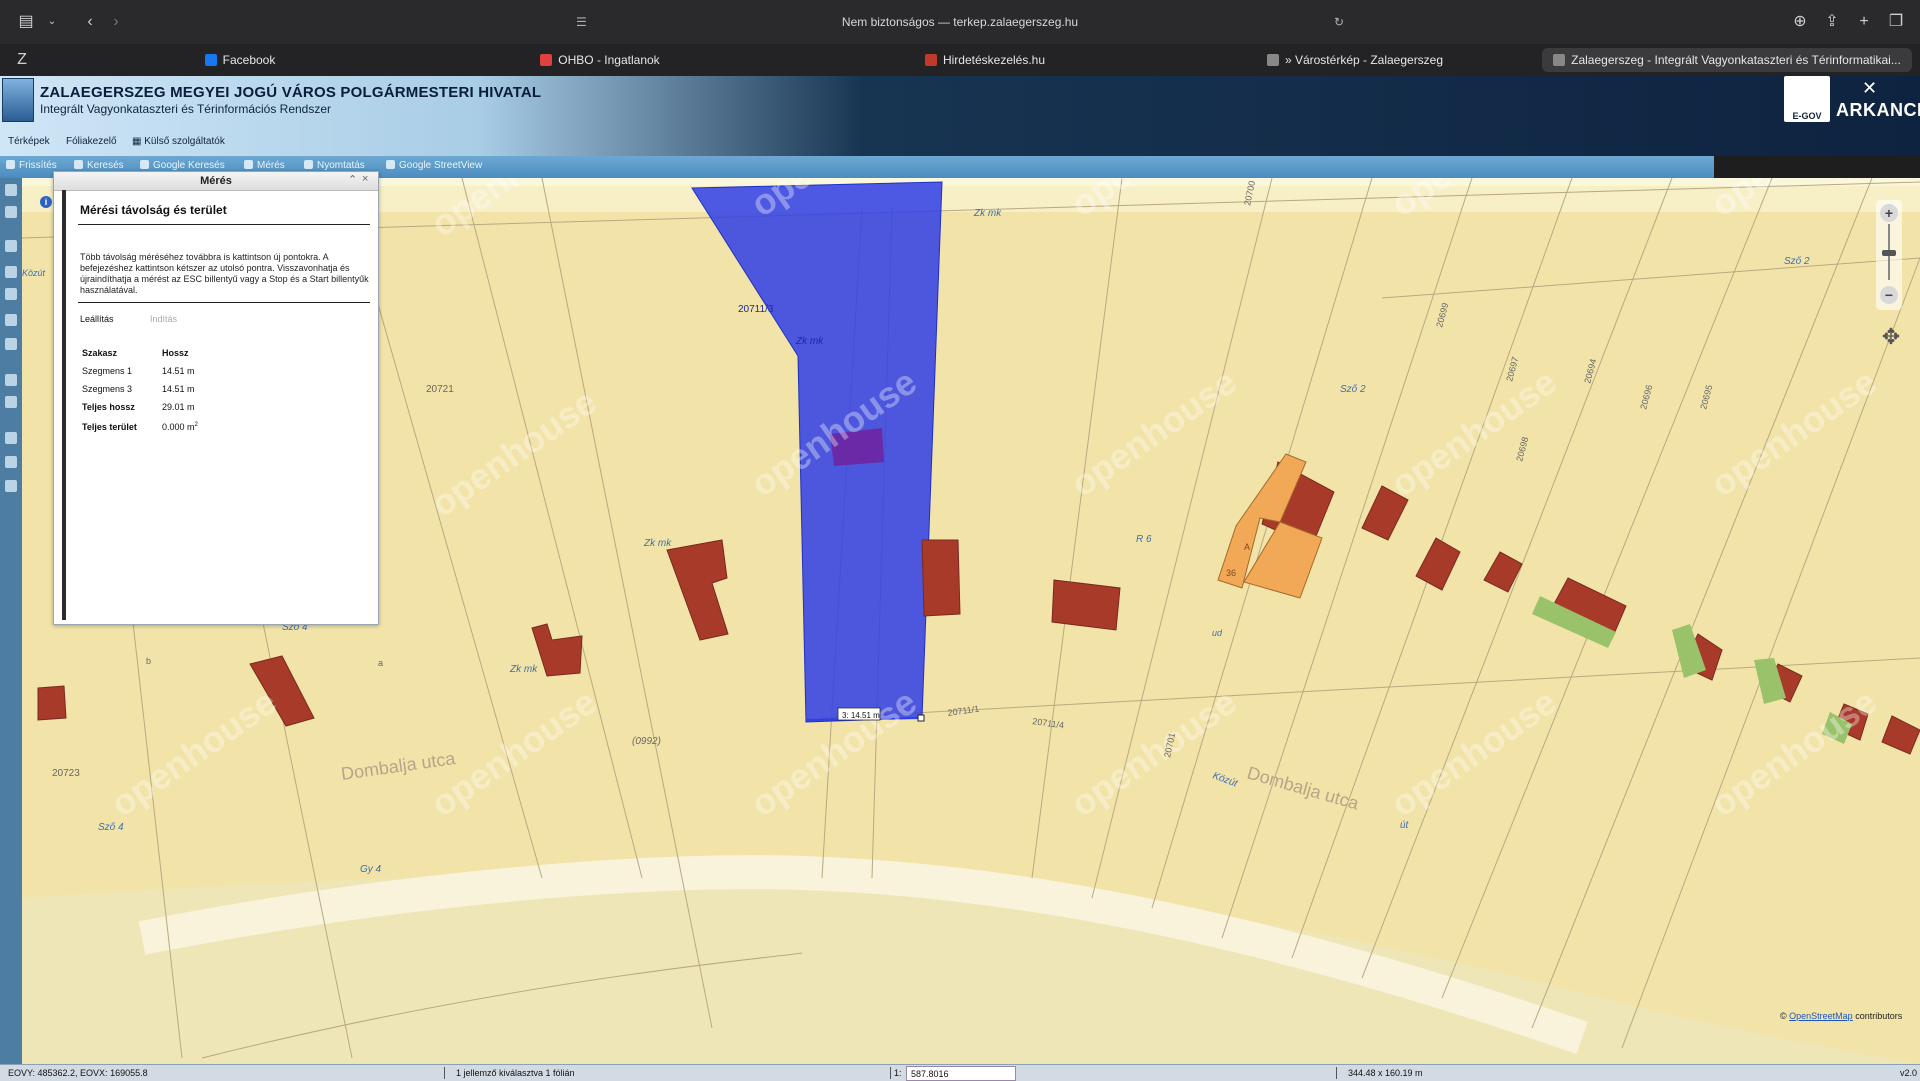  What do you see at coordinates (52, 22) in the screenshot?
I see `chevron-down-icon: ⌄` at bounding box center [52, 22].